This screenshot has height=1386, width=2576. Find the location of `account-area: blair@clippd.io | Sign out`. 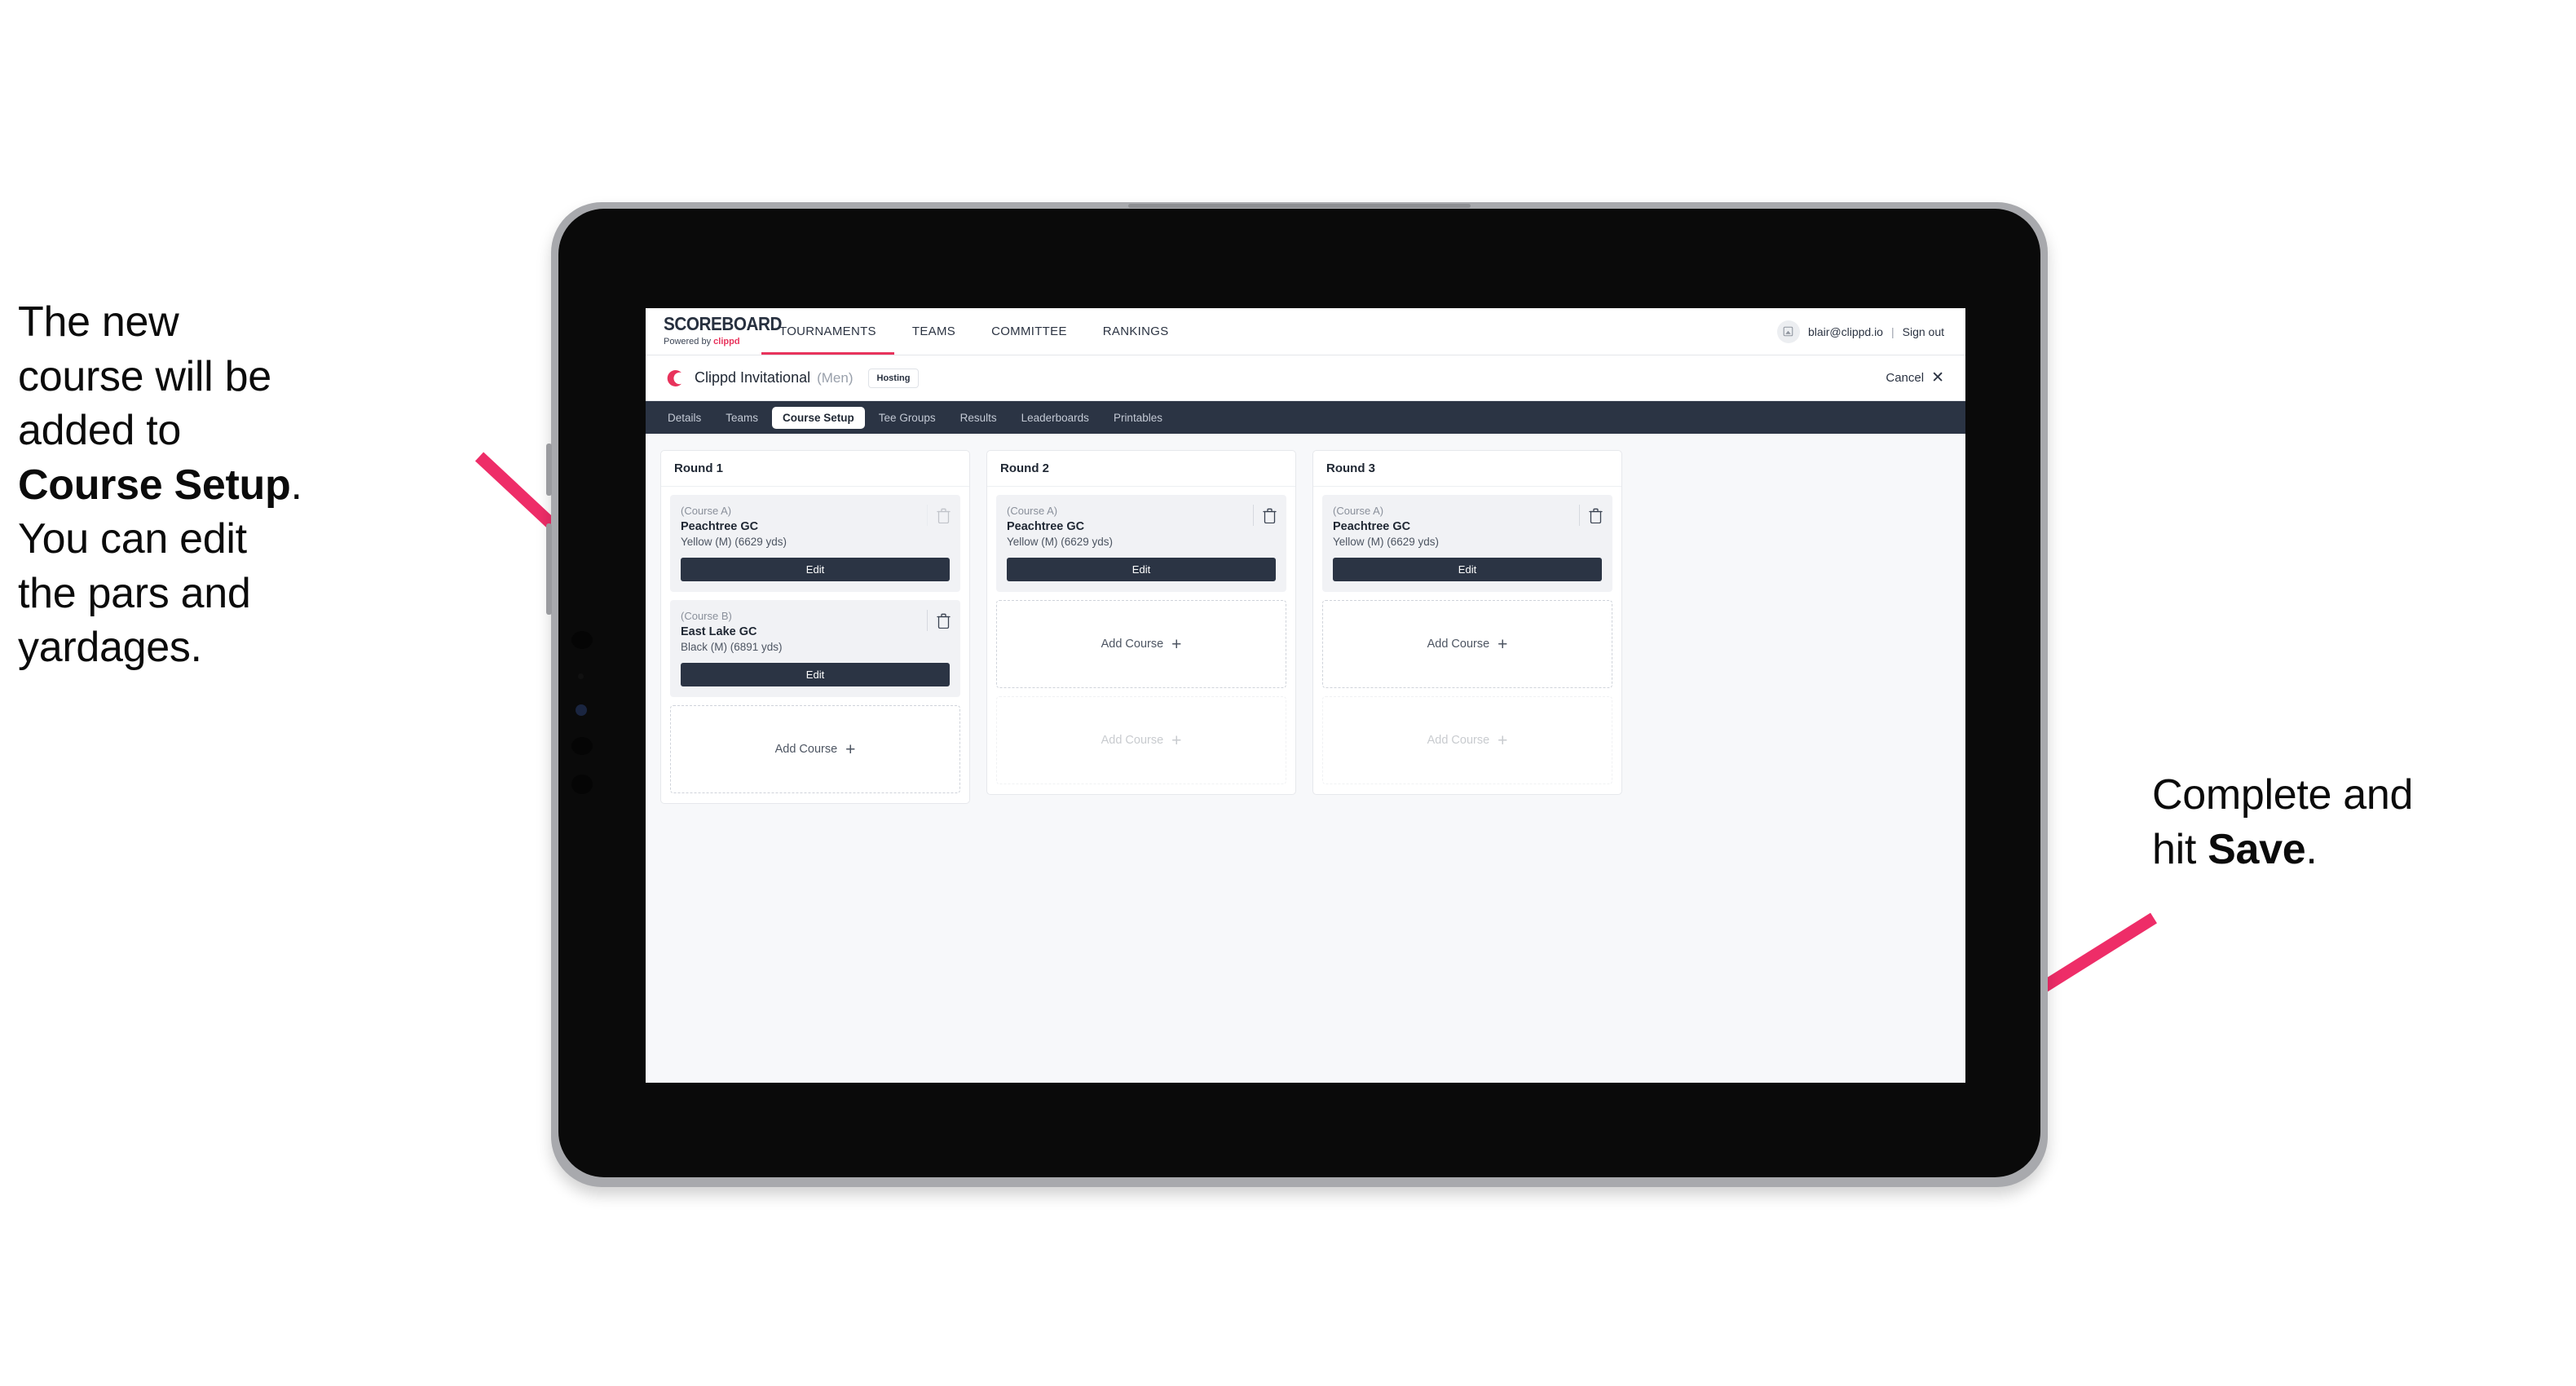

account-area: blair@clippd.io | Sign out is located at coordinates (1870, 331).